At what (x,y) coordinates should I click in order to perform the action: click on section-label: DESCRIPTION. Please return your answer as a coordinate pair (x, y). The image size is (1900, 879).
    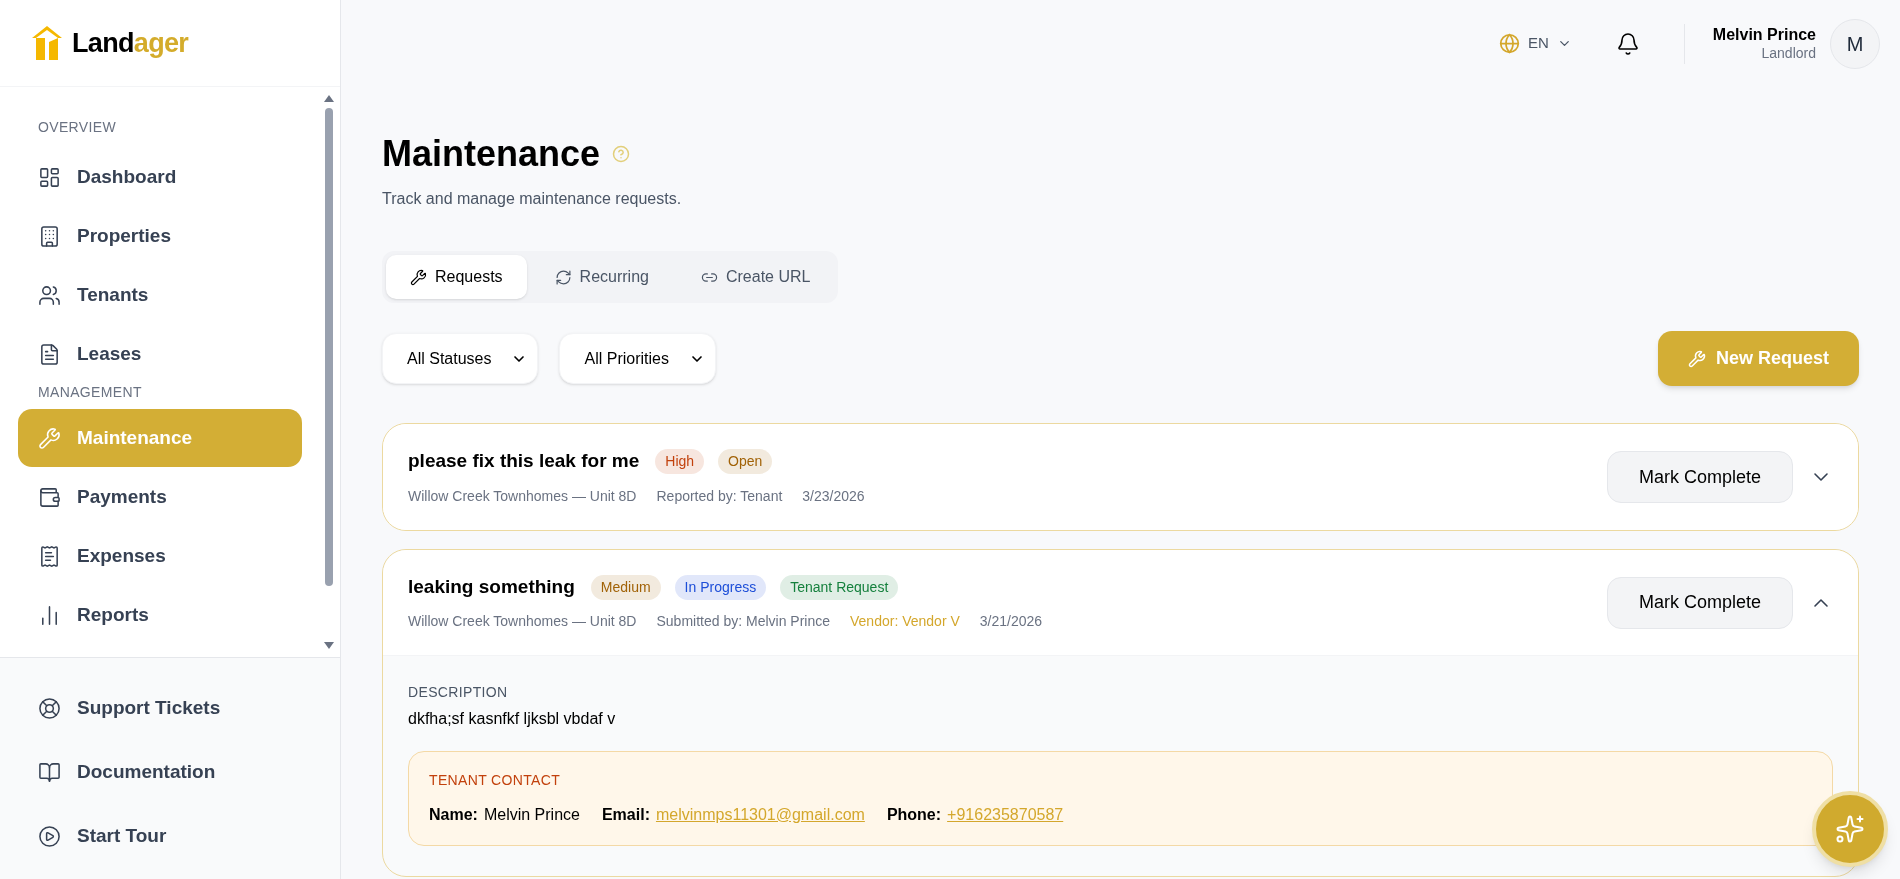
    Looking at the image, I should click on (458, 692).